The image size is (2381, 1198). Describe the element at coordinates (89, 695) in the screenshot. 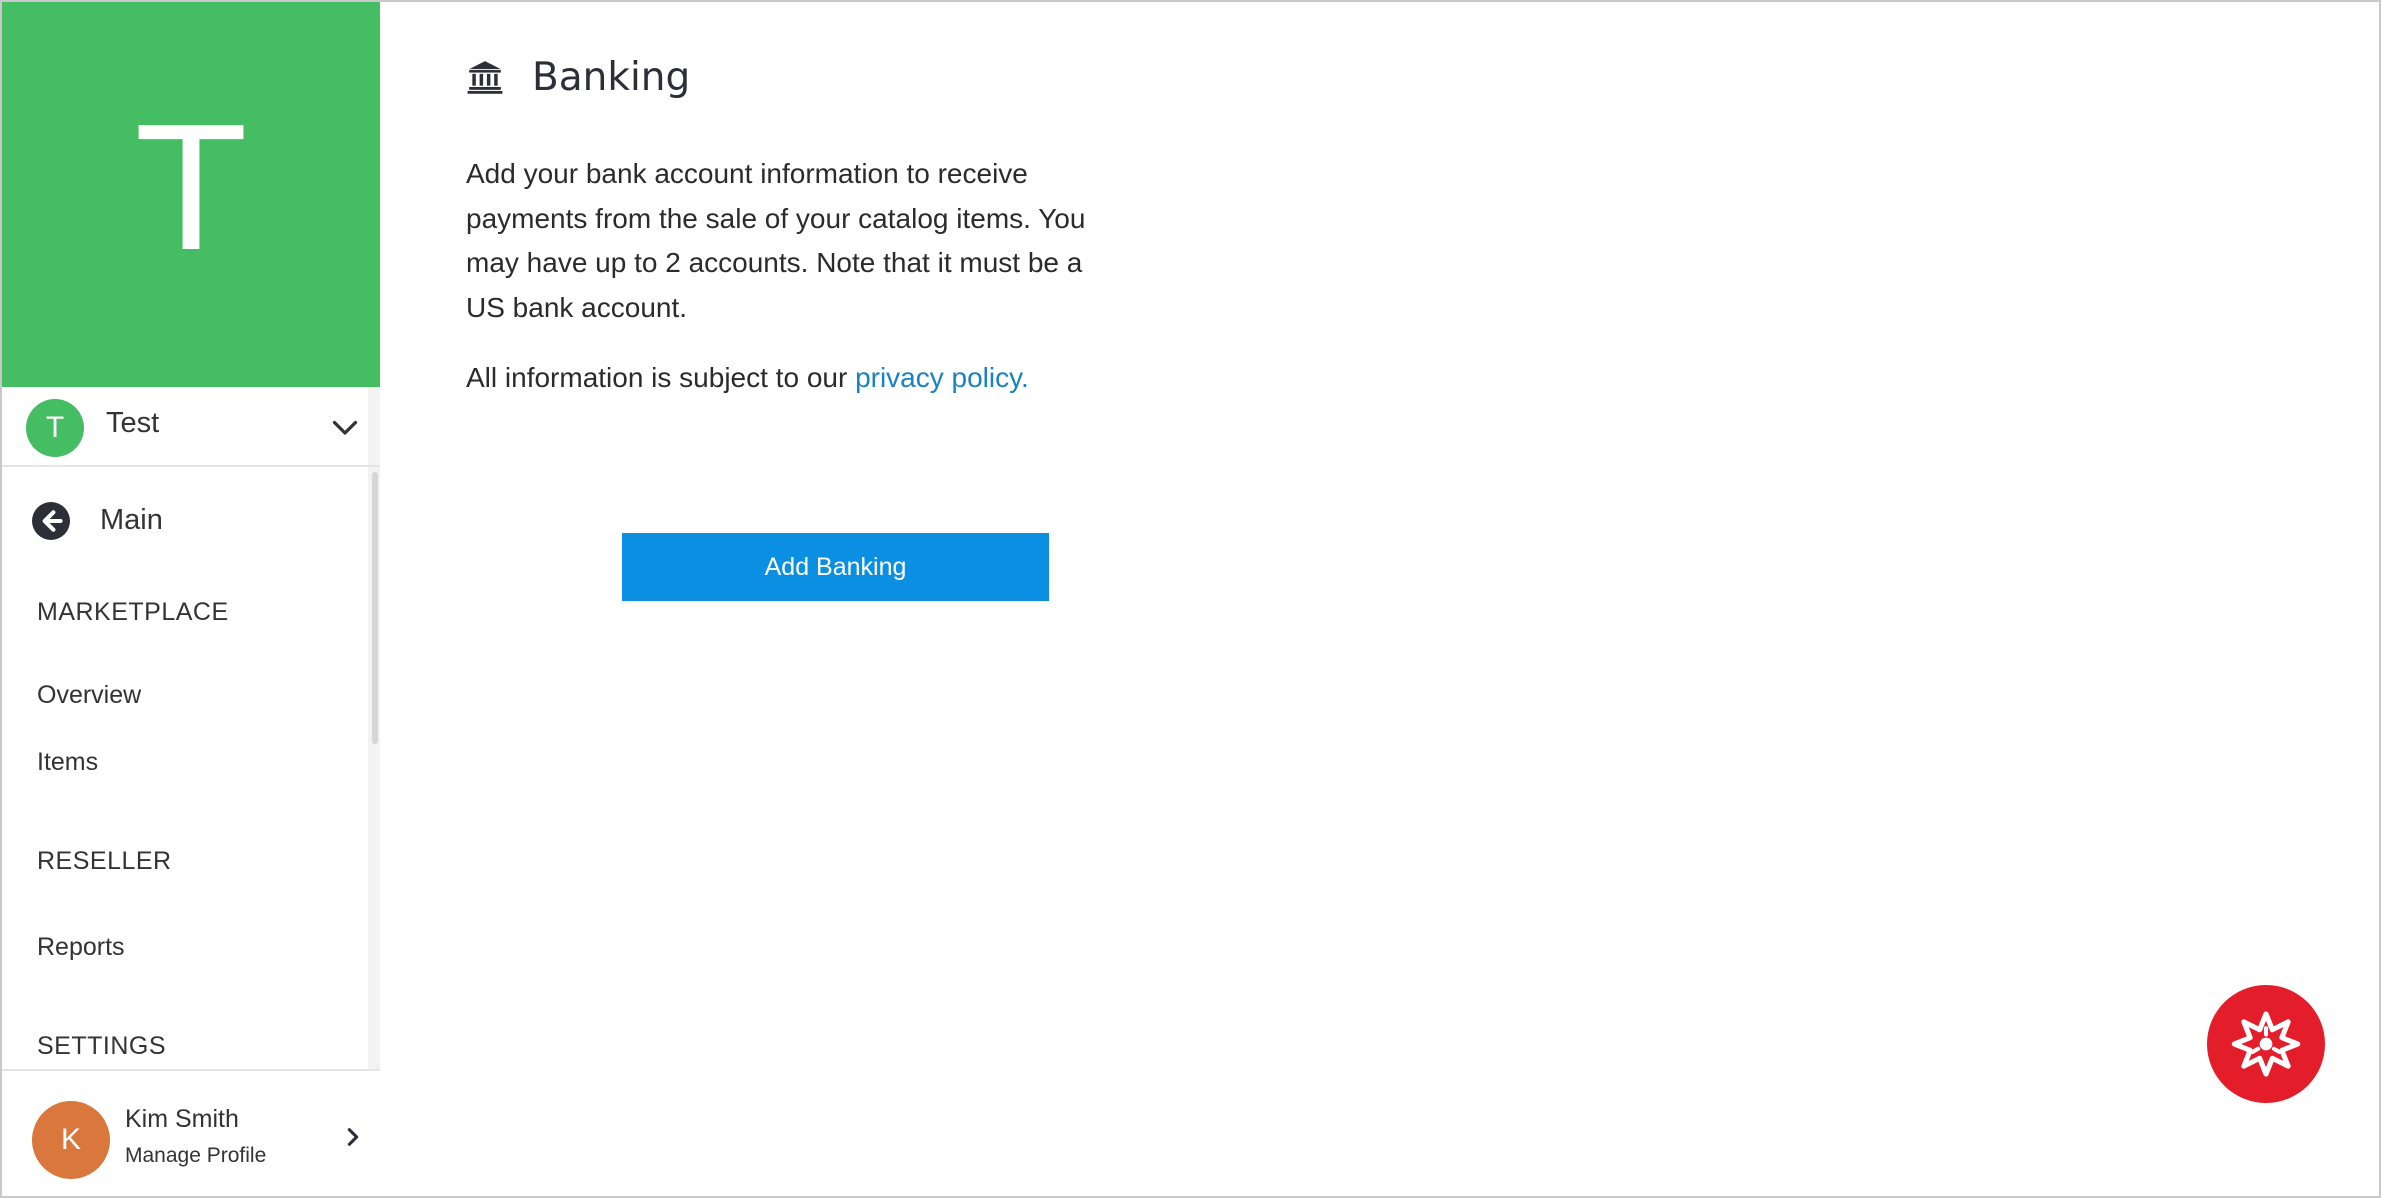

I see `sidebar-item-overview: Overview` at that location.